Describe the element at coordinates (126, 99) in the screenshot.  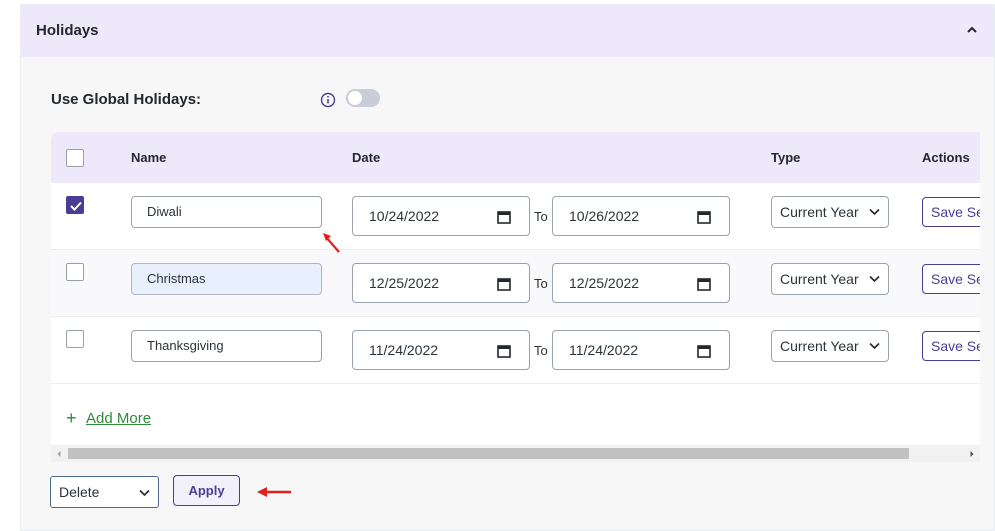
I see `global-holidays-label: Use Global Holidays:` at that location.